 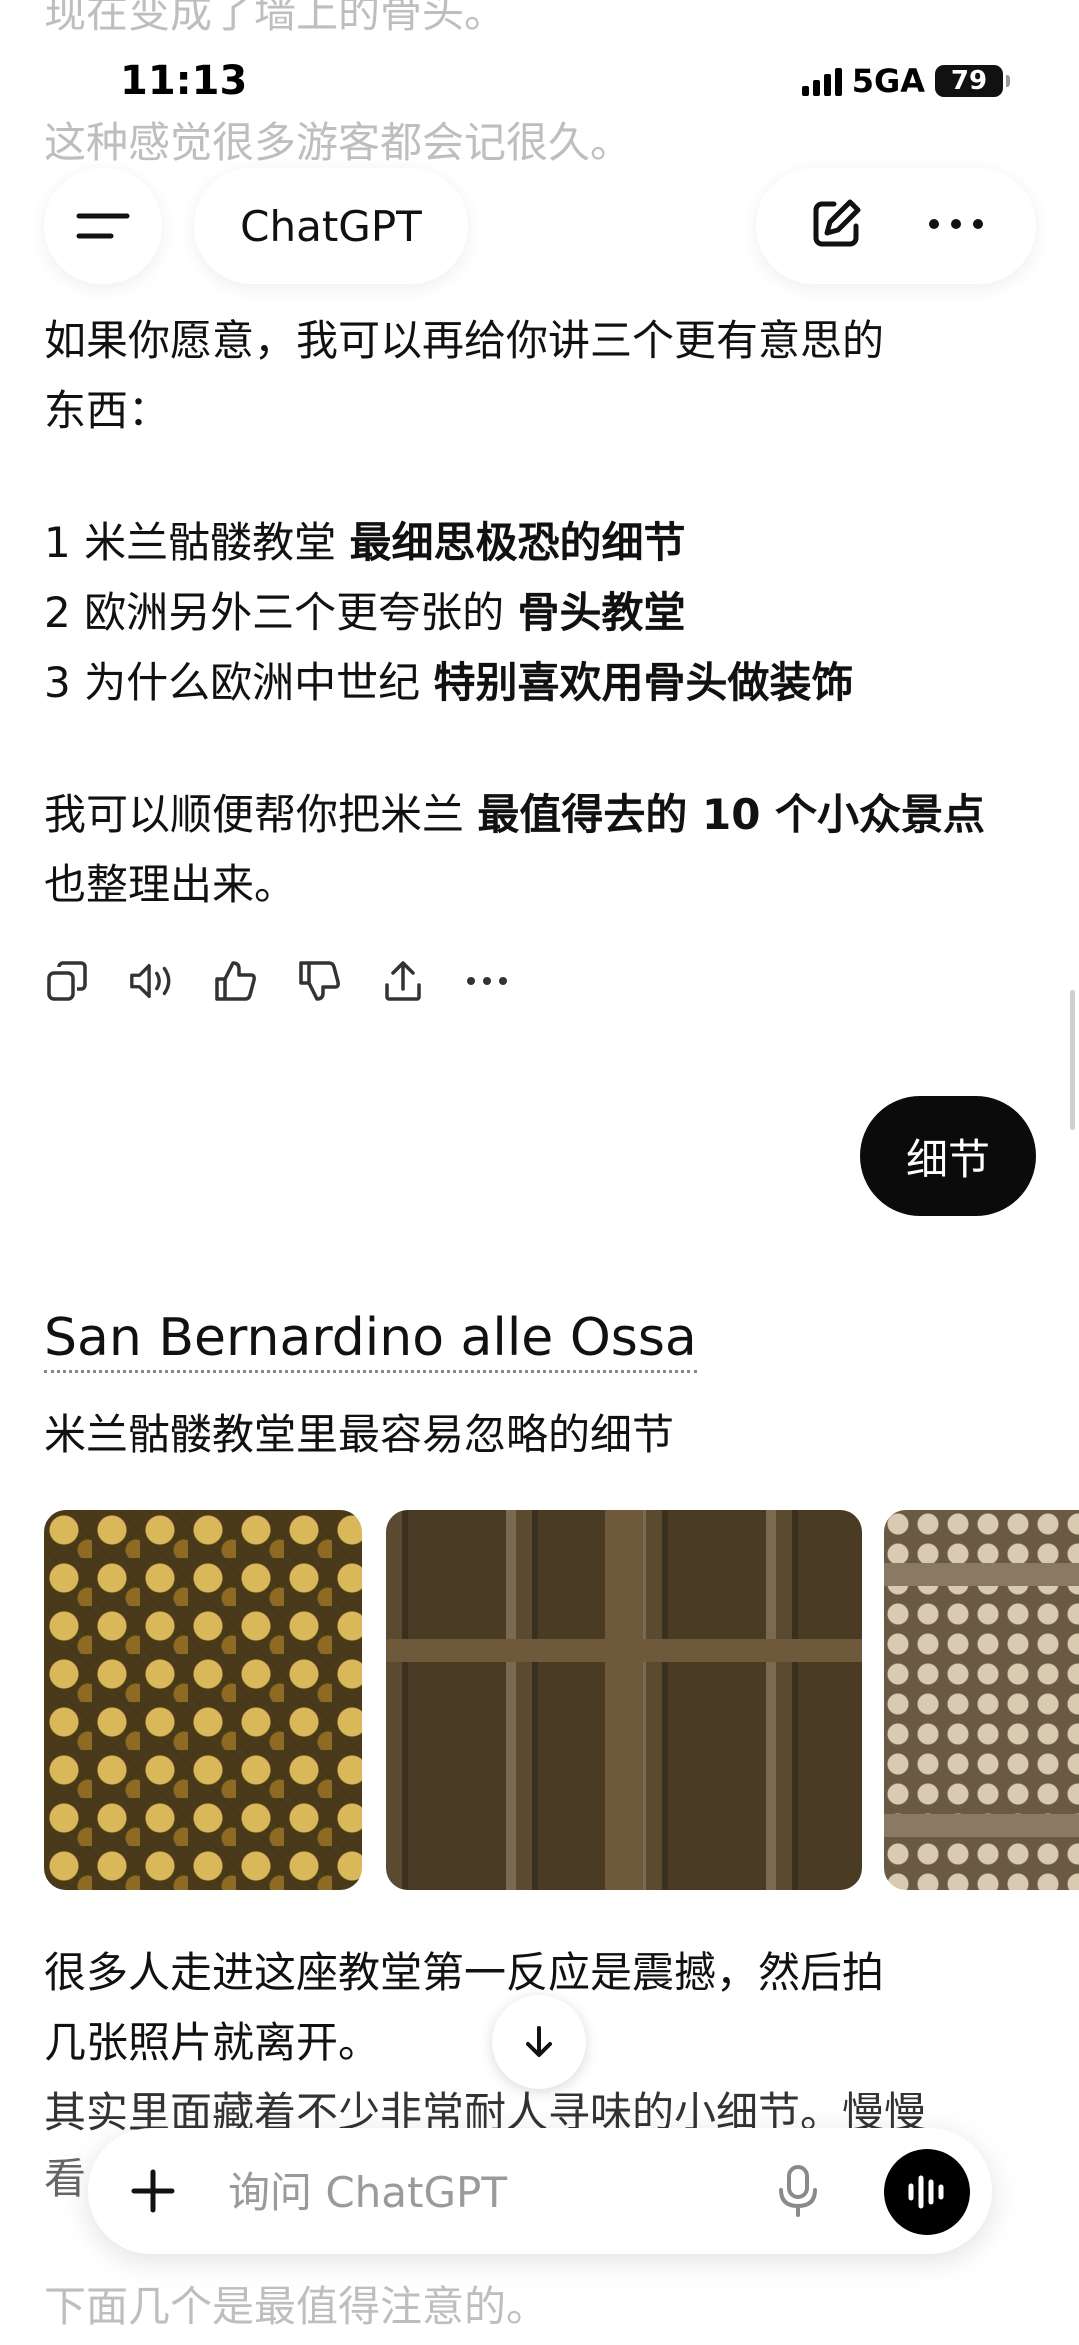 I want to click on plus-icon, so click(x=153, y=2191).